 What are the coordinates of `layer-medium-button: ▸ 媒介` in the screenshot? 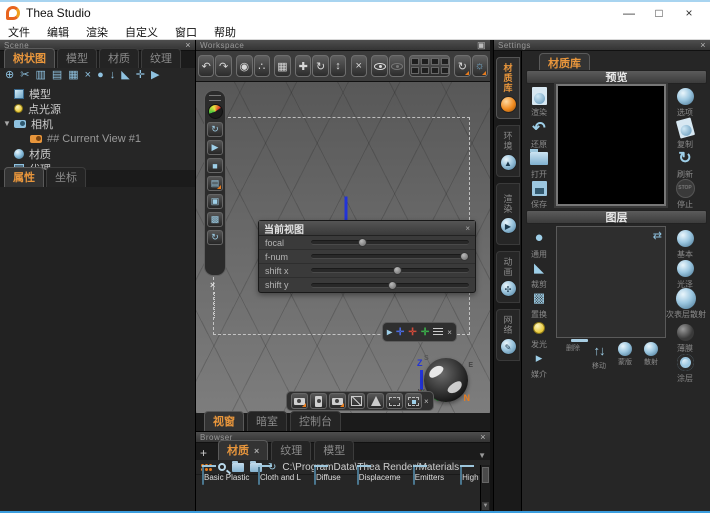 It's located at (539, 364).